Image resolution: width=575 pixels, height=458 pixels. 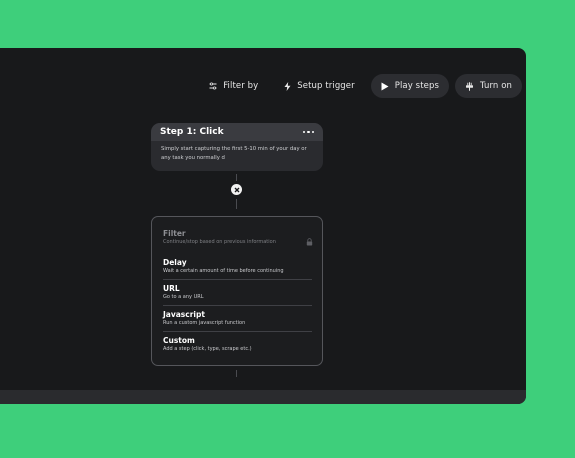 I want to click on menu-item-subtitle: Go to a any URL, so click(x=183, y=297).